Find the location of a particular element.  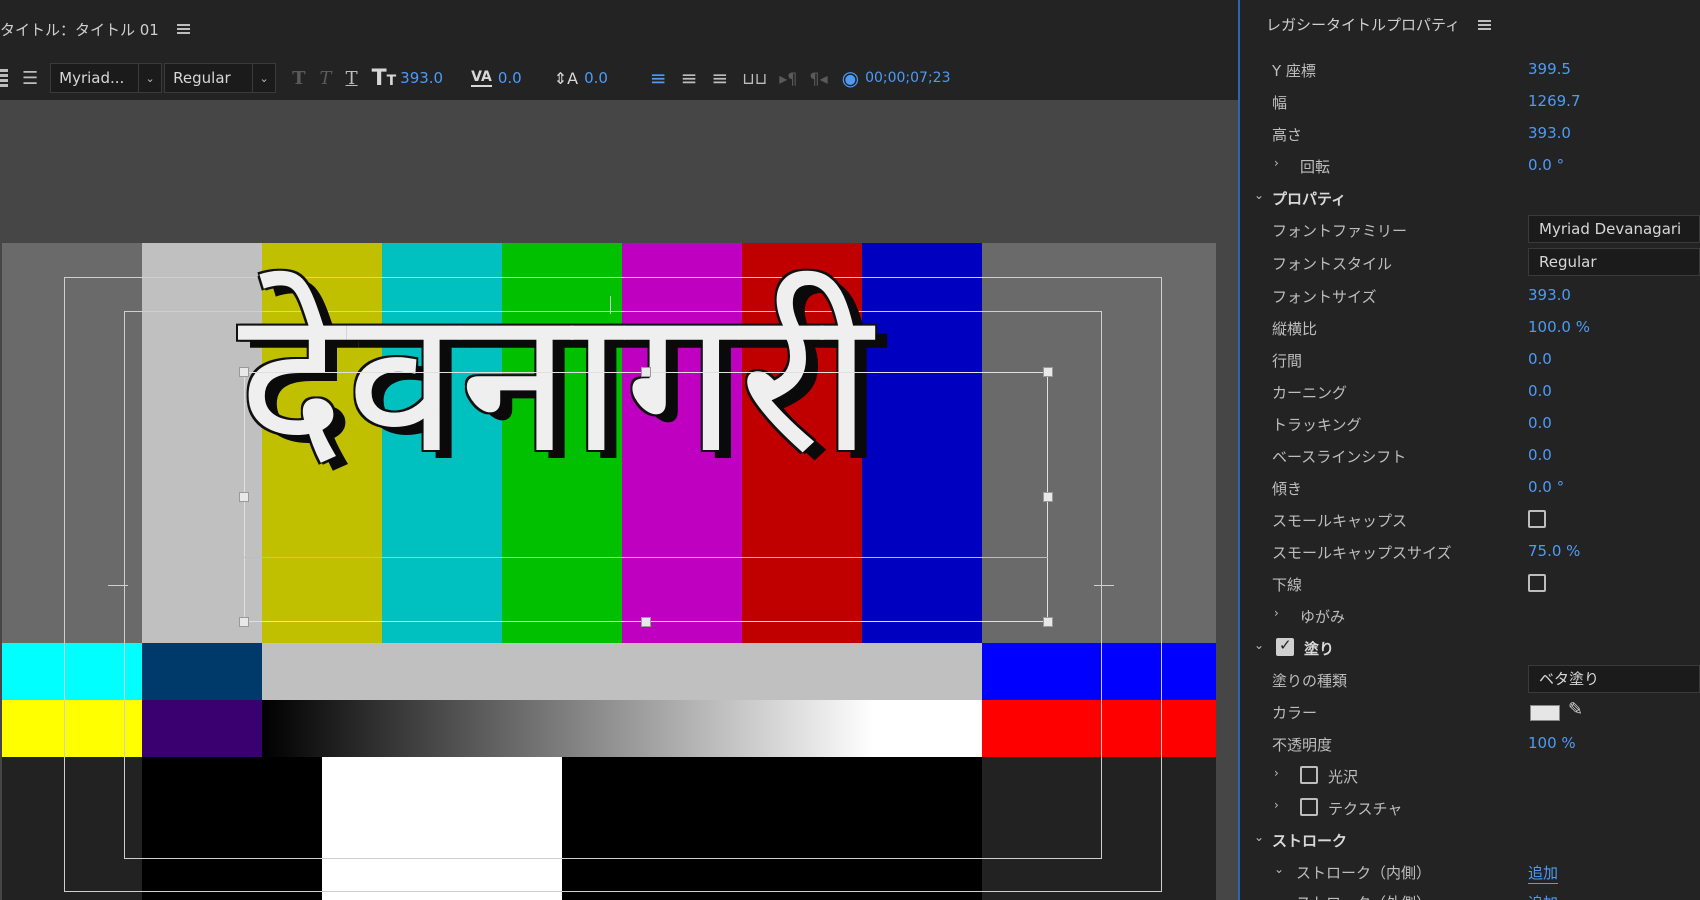

resize-handle-bottom-left is located at coordinates (244, 622).